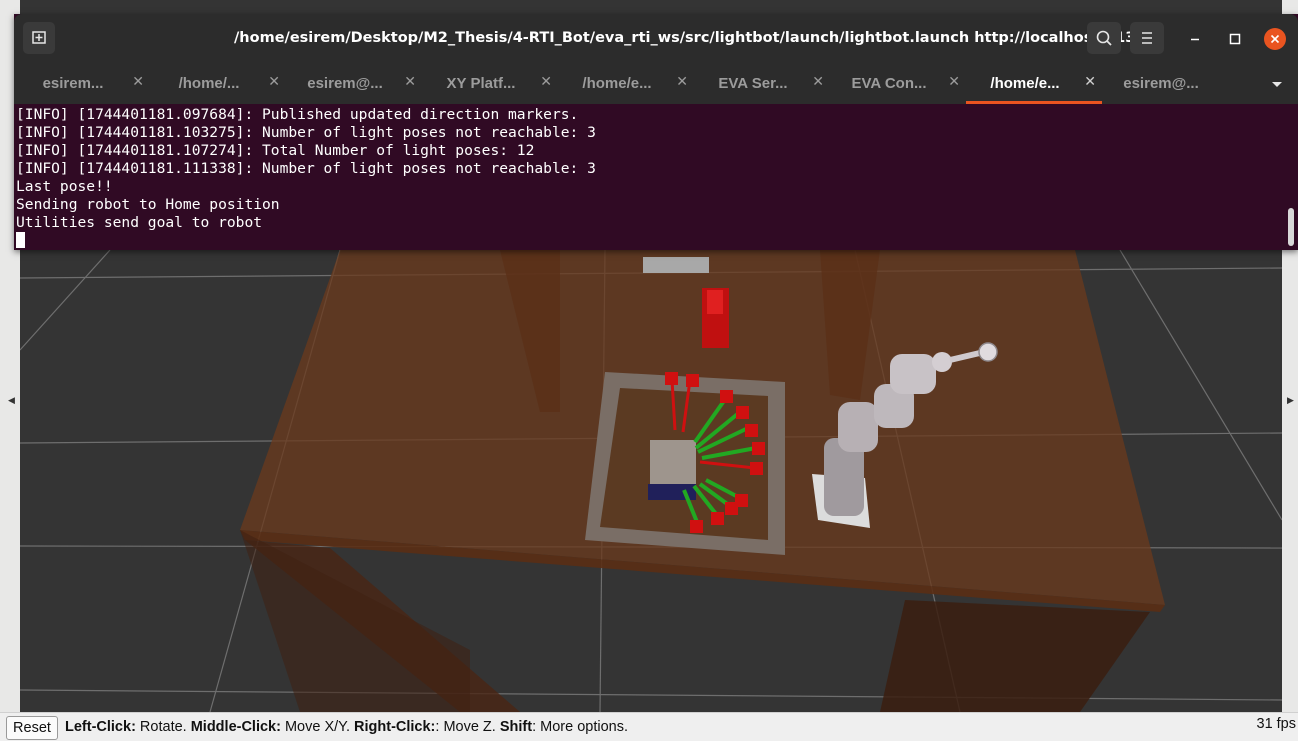 The height and width of the screenshot is (741, 1298). What do you see at coordinates (32, 728) in the screenshot?
I see `reset-view-button: Reset` at bounding box center [32, 728].